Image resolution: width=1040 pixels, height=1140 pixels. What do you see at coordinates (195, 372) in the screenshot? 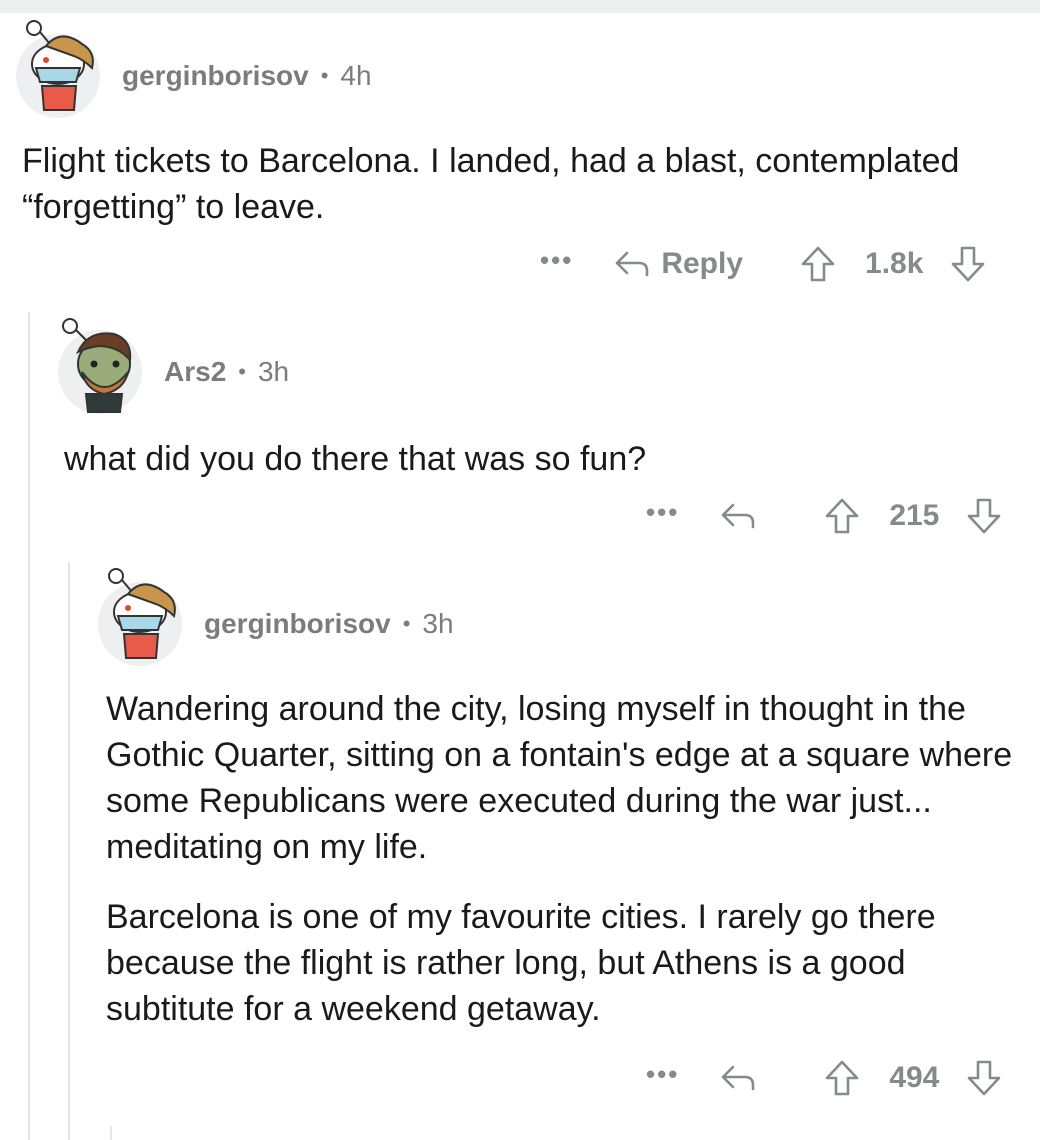
I see `username: Ars2` at bounding box center [195, 372].